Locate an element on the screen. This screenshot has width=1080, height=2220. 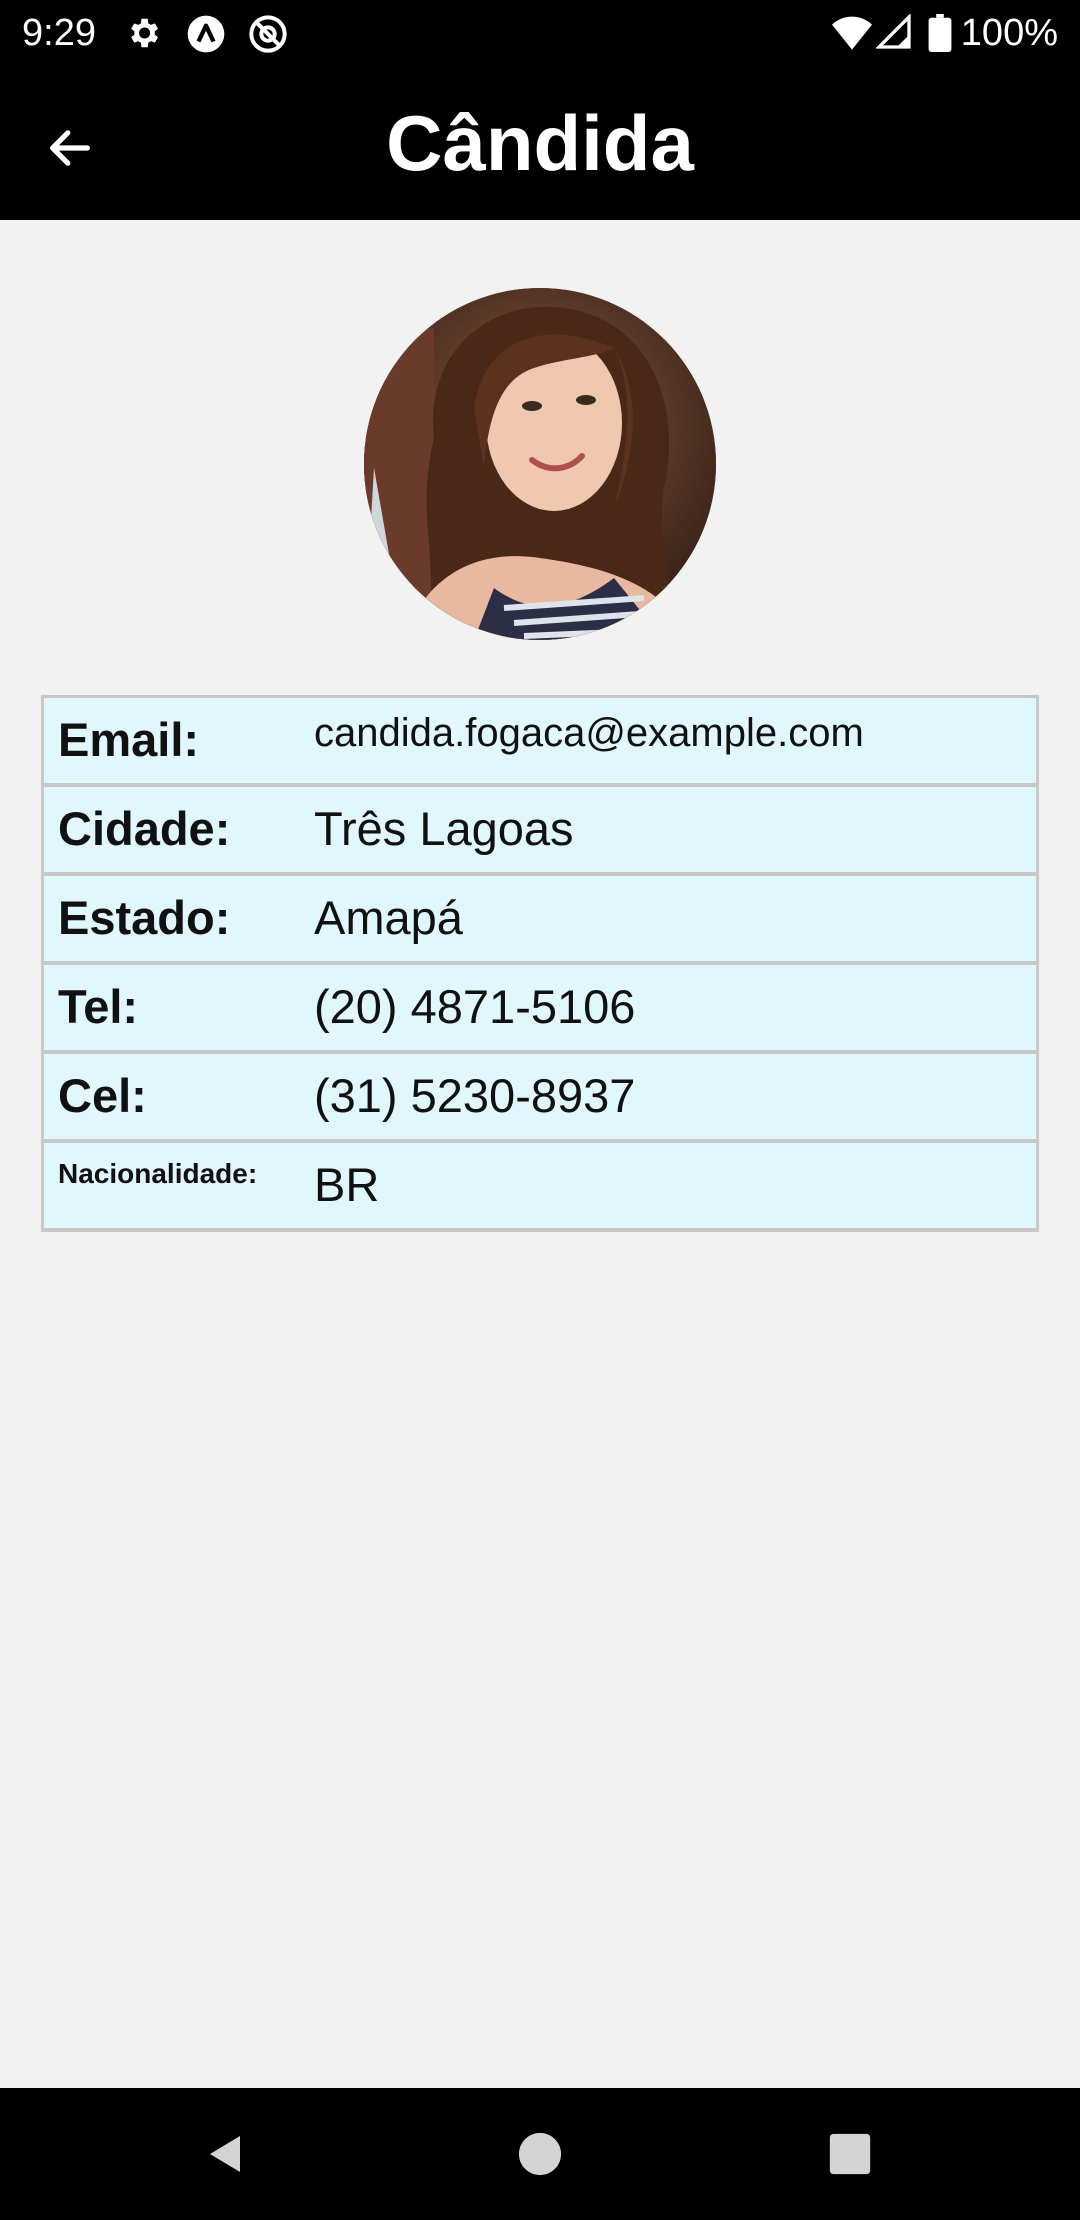
avatar is located at coordinates (540, 464).